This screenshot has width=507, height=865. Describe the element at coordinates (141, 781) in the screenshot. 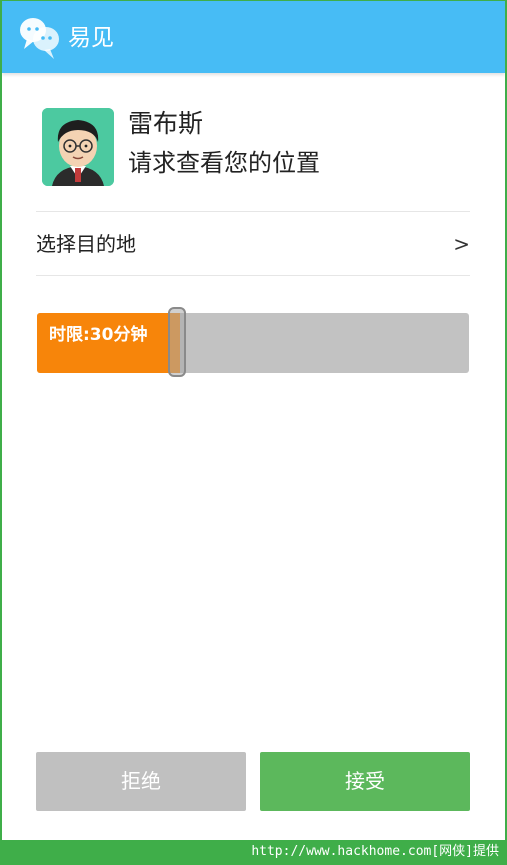

I see `reject-button: 拒绝` at that location.